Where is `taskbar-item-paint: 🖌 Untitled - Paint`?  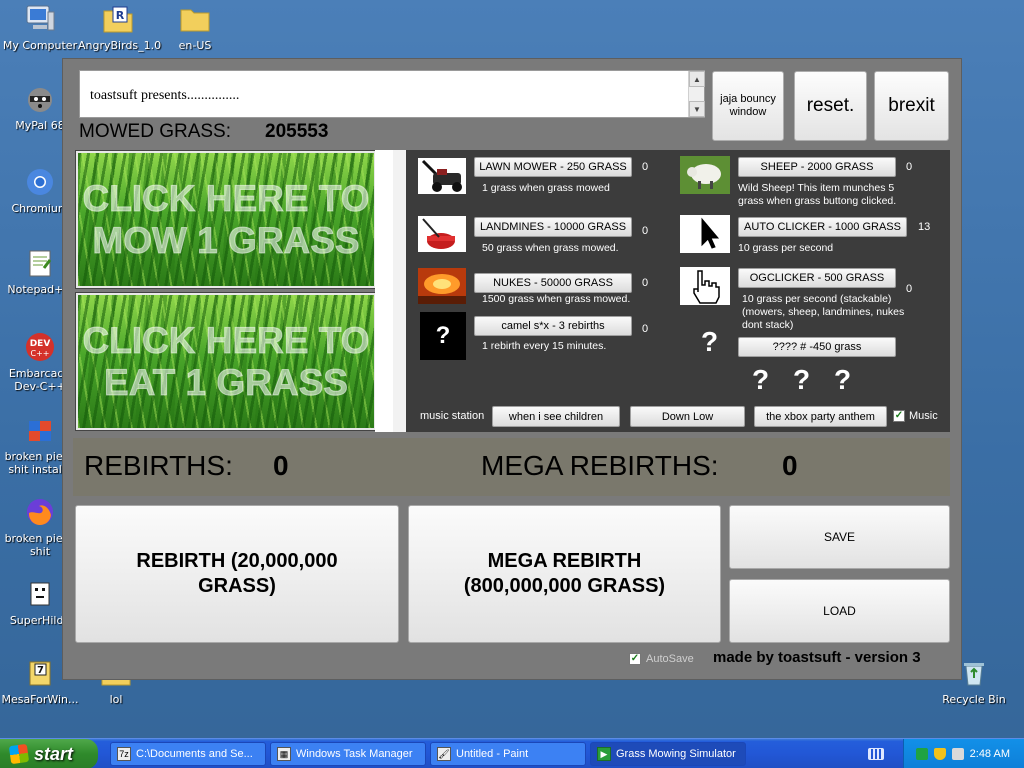
taskbar-item-paint: 🖌 Untitled - Paint is located at coordinates (508, 754).